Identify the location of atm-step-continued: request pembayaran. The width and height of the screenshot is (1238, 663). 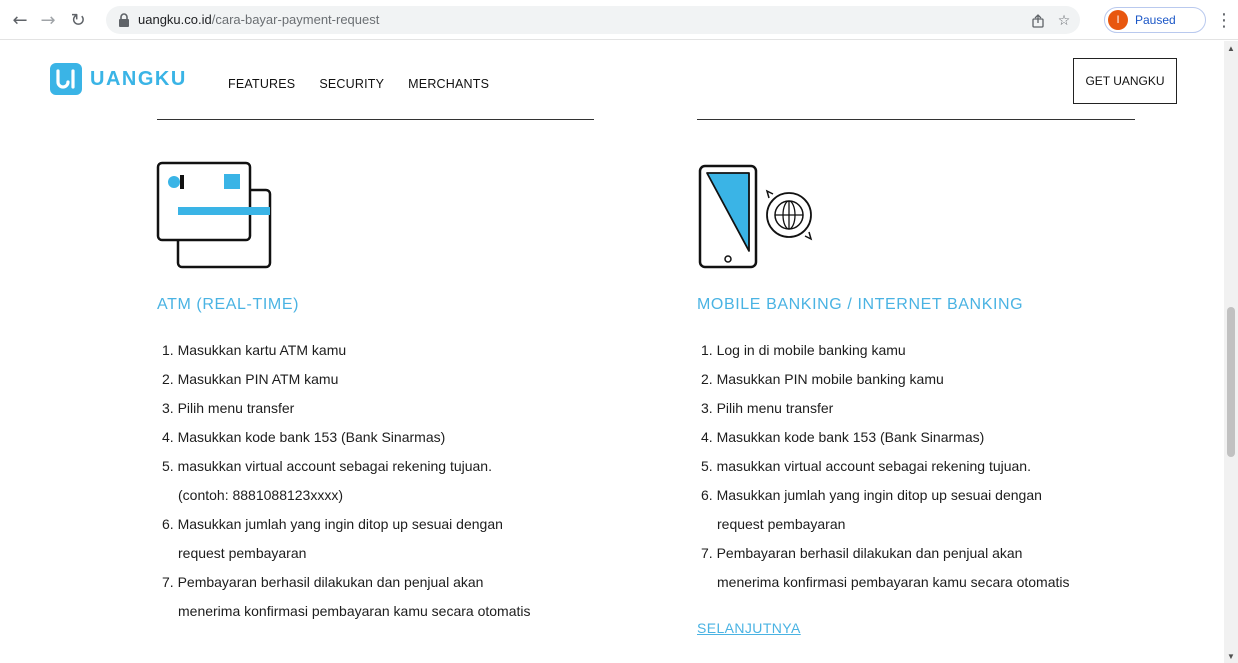
(242, 553).